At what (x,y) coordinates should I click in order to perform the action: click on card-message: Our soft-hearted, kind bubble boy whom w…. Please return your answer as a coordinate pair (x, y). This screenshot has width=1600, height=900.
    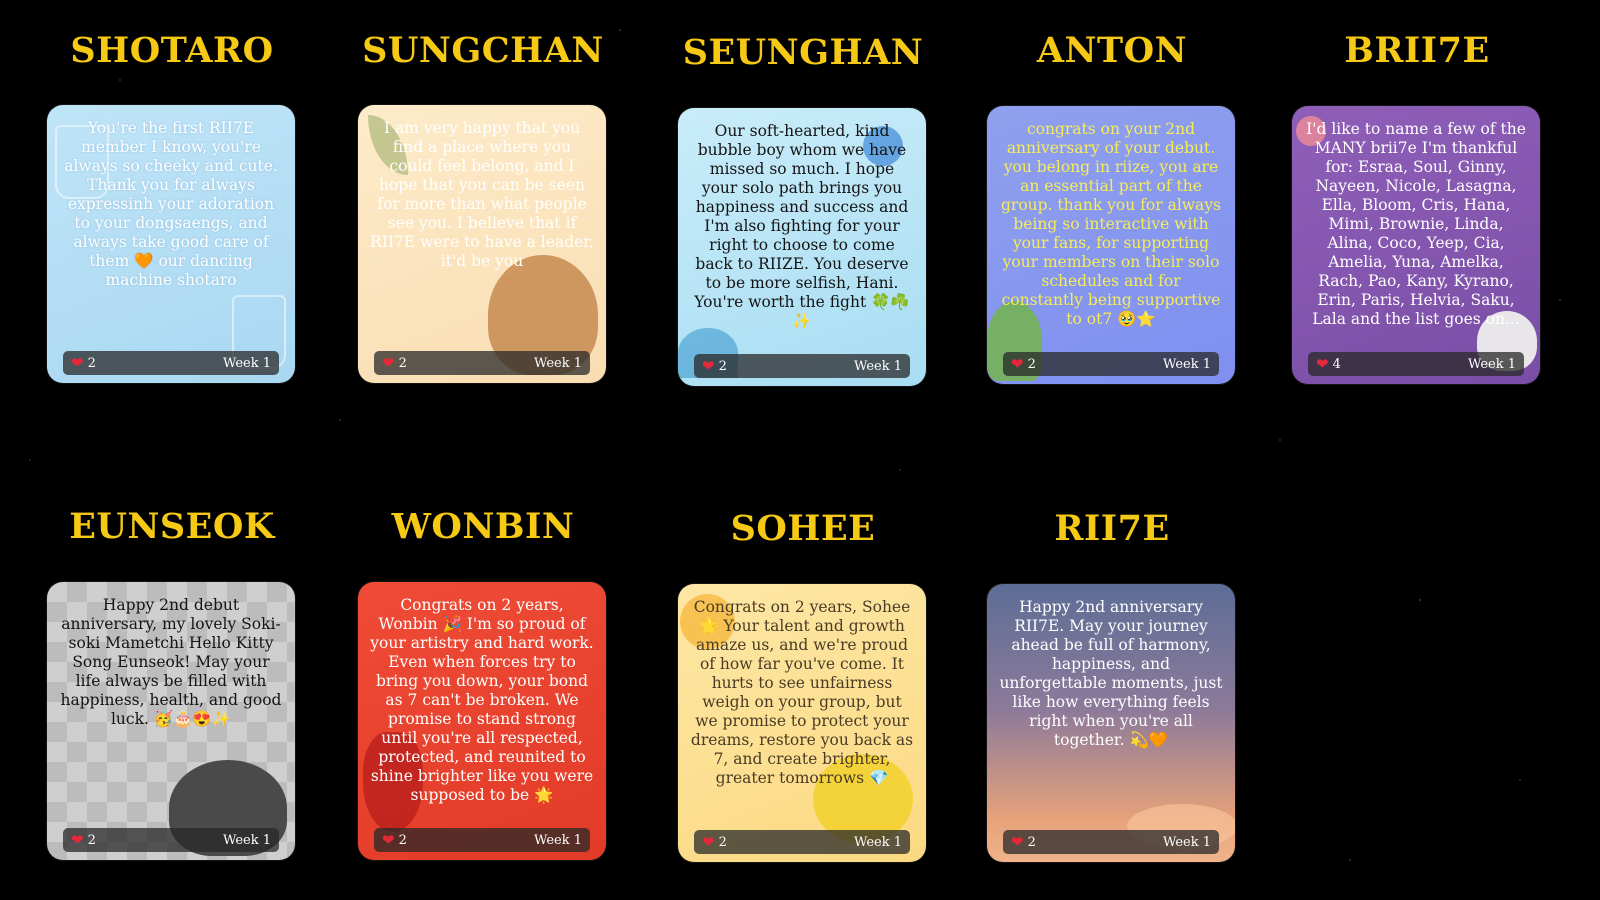
    Looking at the image, I should click on (802, 226).